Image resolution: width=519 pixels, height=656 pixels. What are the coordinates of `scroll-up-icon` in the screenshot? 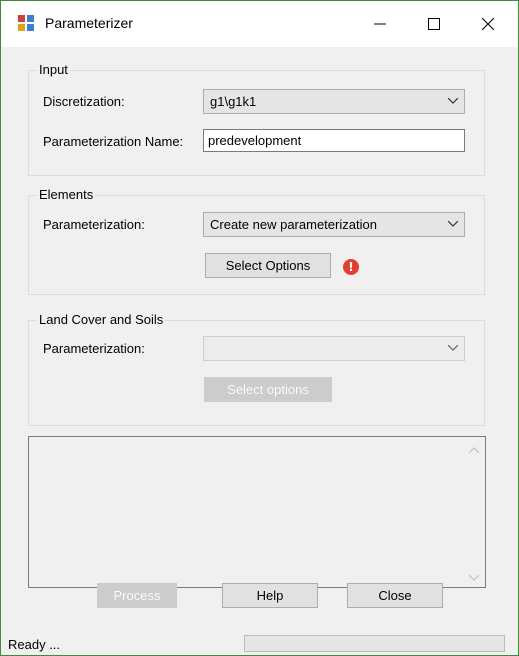 It's located at (474, 450).